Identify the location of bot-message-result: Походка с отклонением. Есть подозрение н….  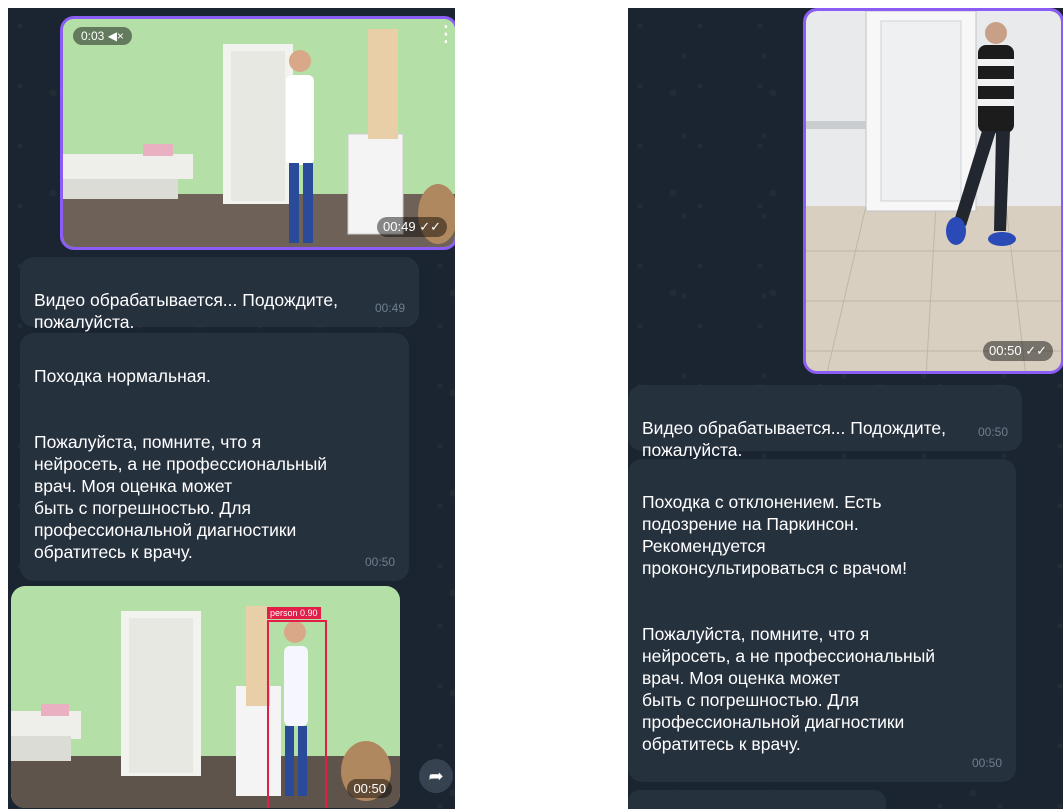
(822, 620).